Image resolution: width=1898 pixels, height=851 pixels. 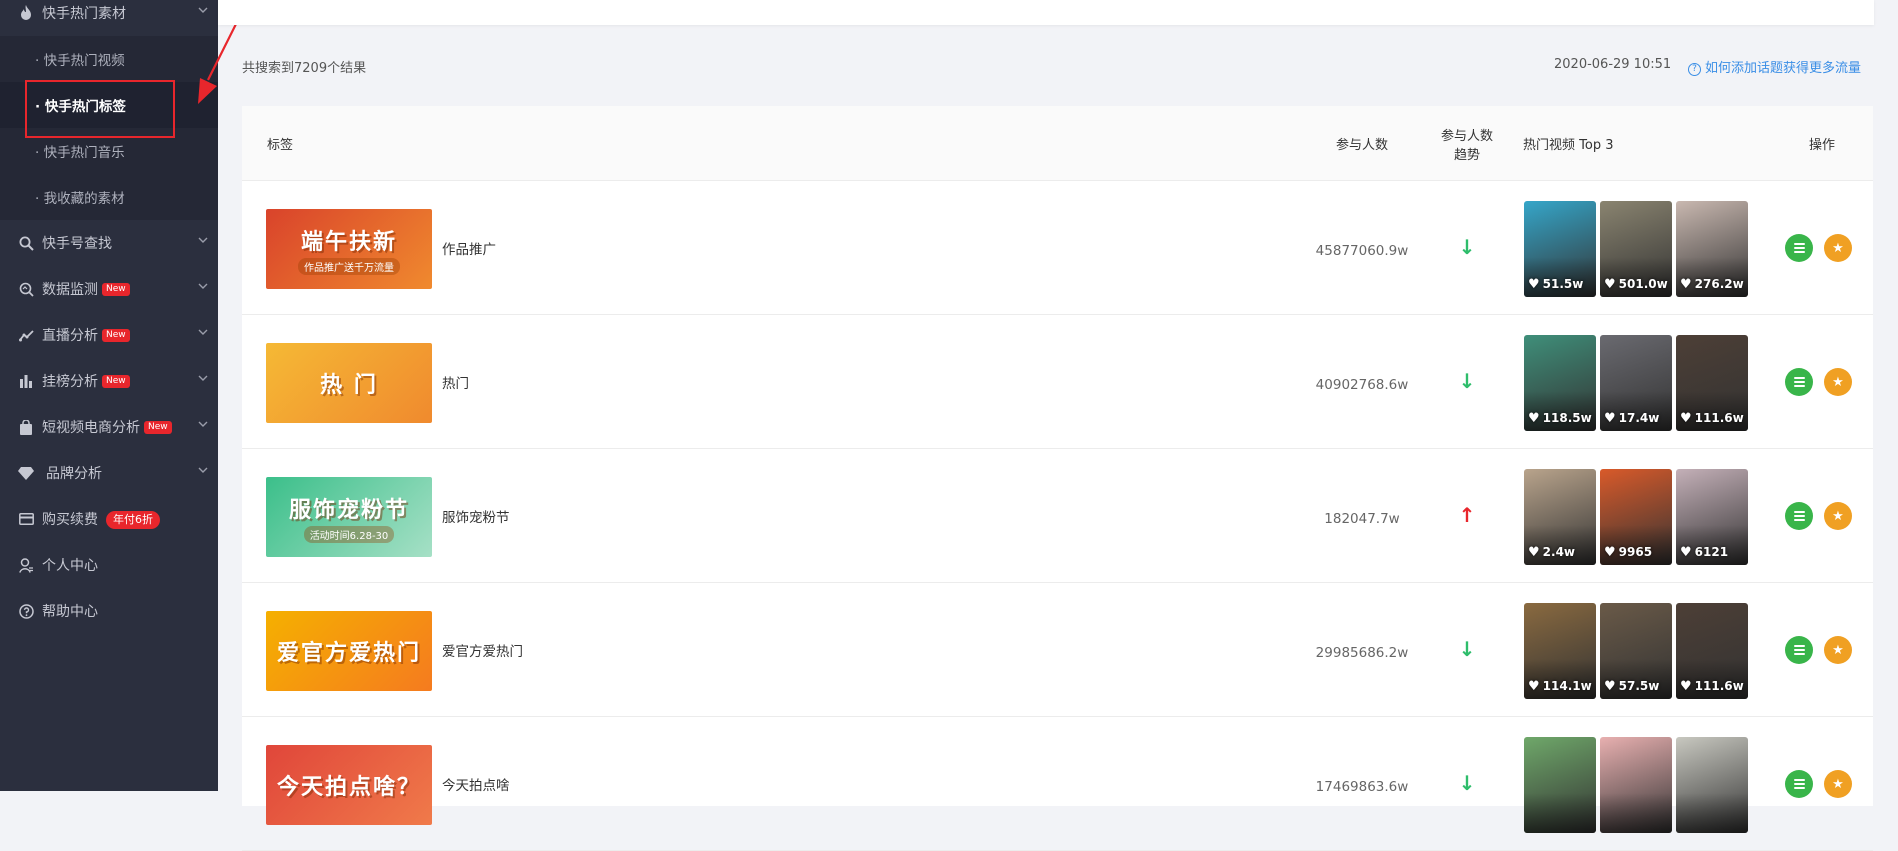 I want to click on sidebar-item-label: 帮助中心, so click(x=70, y=612).